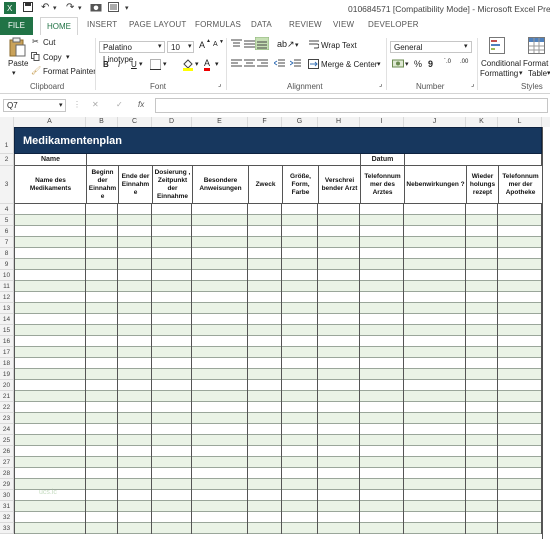 The height and width of the screenshot is (539, 550). What do you see at coordinates (393, 24) in the screenshot?
I see `tab-developer: DEVELOPER` at bounding box center [393, 24].